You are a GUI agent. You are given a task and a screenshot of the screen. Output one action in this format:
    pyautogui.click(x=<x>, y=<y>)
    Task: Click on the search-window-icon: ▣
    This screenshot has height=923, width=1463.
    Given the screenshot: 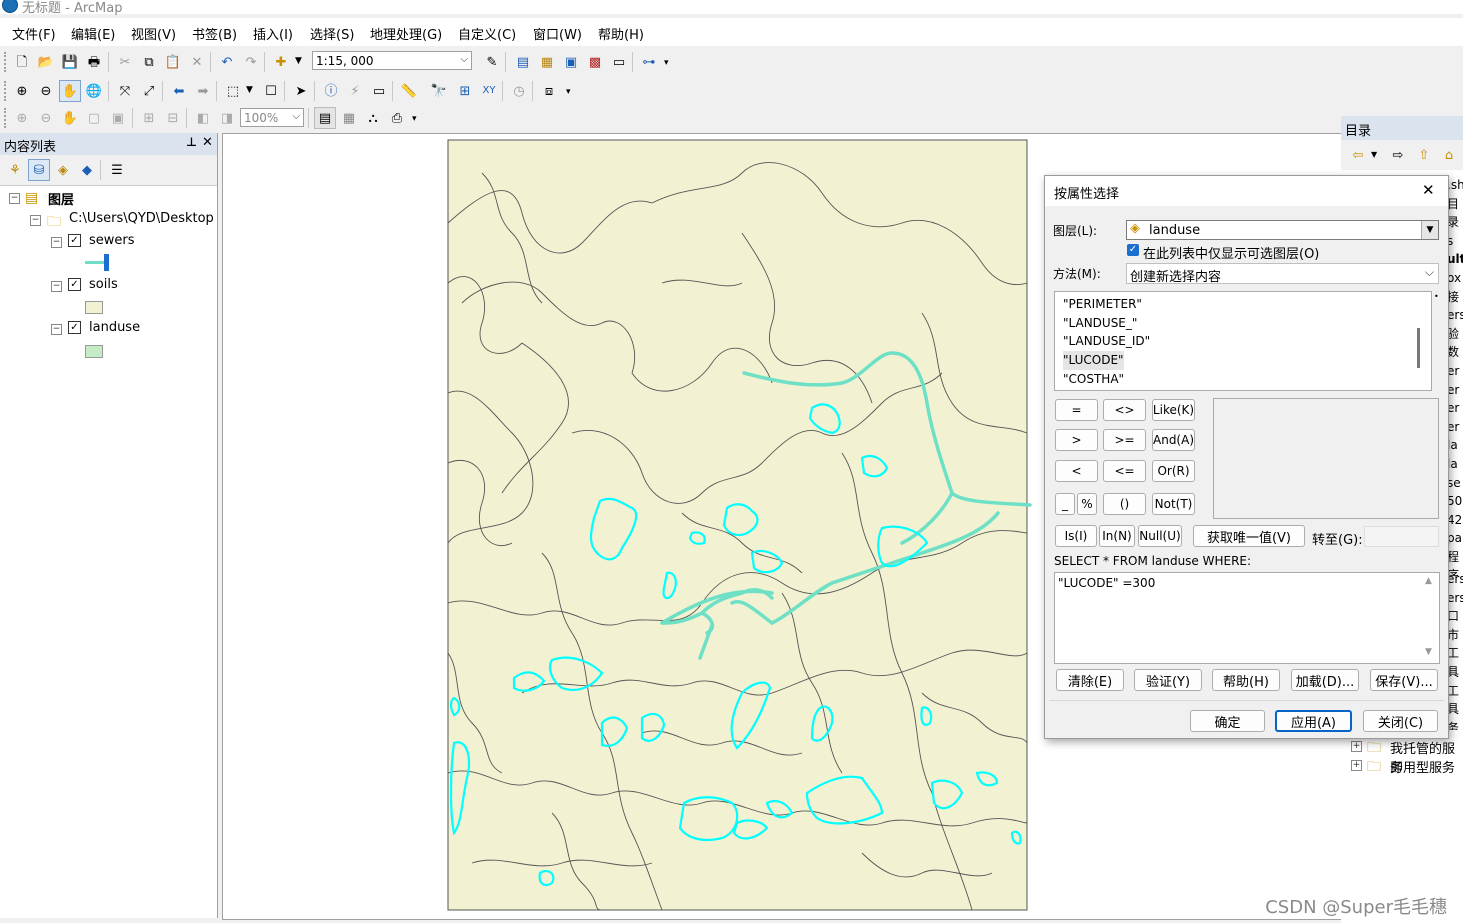 What is the action you would take?
    pyautogui.click(x=571, y=62)
    